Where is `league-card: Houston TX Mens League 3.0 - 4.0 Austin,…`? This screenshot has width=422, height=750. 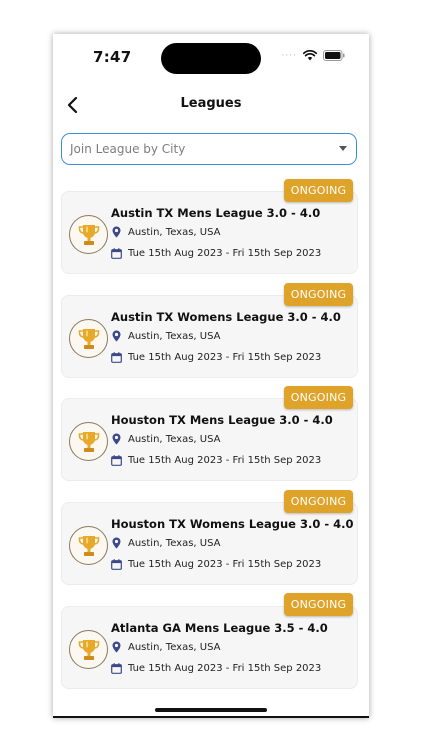
league-card: Houston TX Mens League 3.0 - 4.0 Austin,… is located at coordinates (209, 439).